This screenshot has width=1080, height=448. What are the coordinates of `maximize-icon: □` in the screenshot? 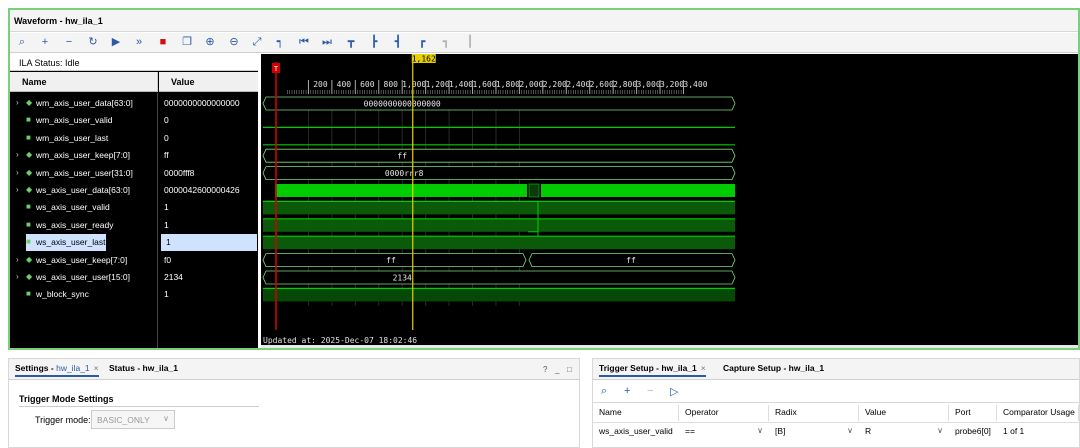 It's located at (569, 369).